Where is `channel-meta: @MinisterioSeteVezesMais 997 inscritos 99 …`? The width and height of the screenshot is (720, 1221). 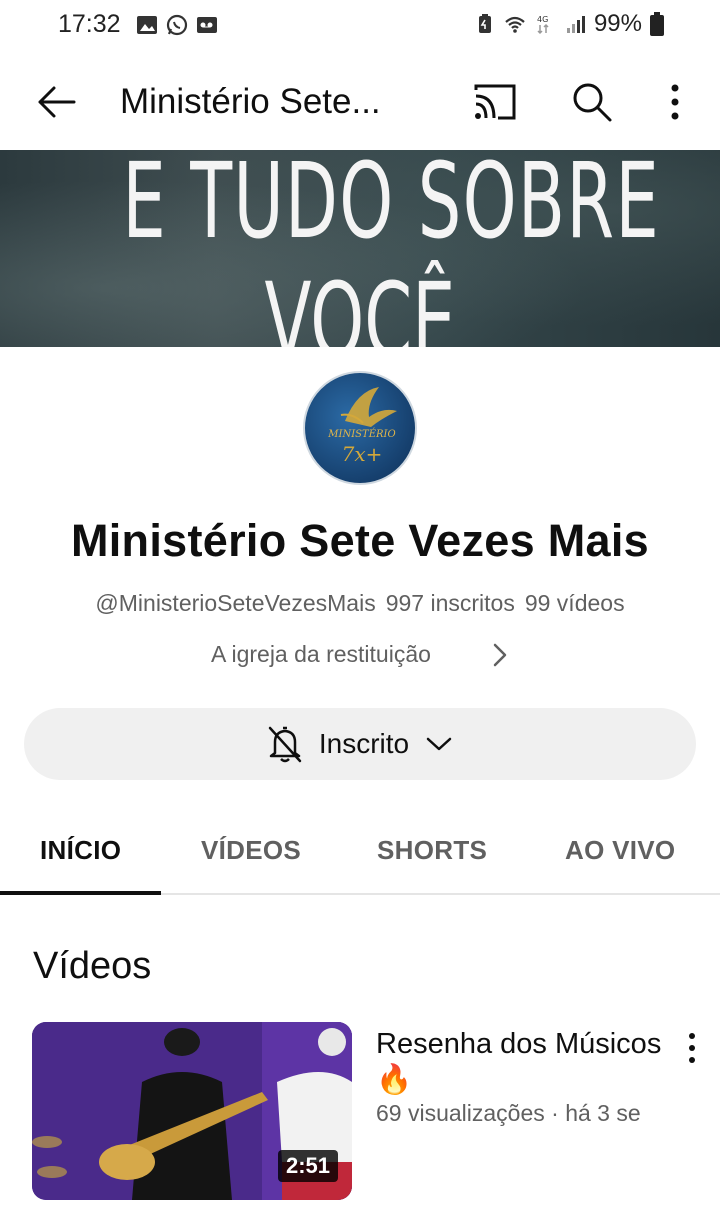 channel-meta: @MinisterioSeteVezesMais 997 inscritos 99 … is located at coordinates (360, 603).